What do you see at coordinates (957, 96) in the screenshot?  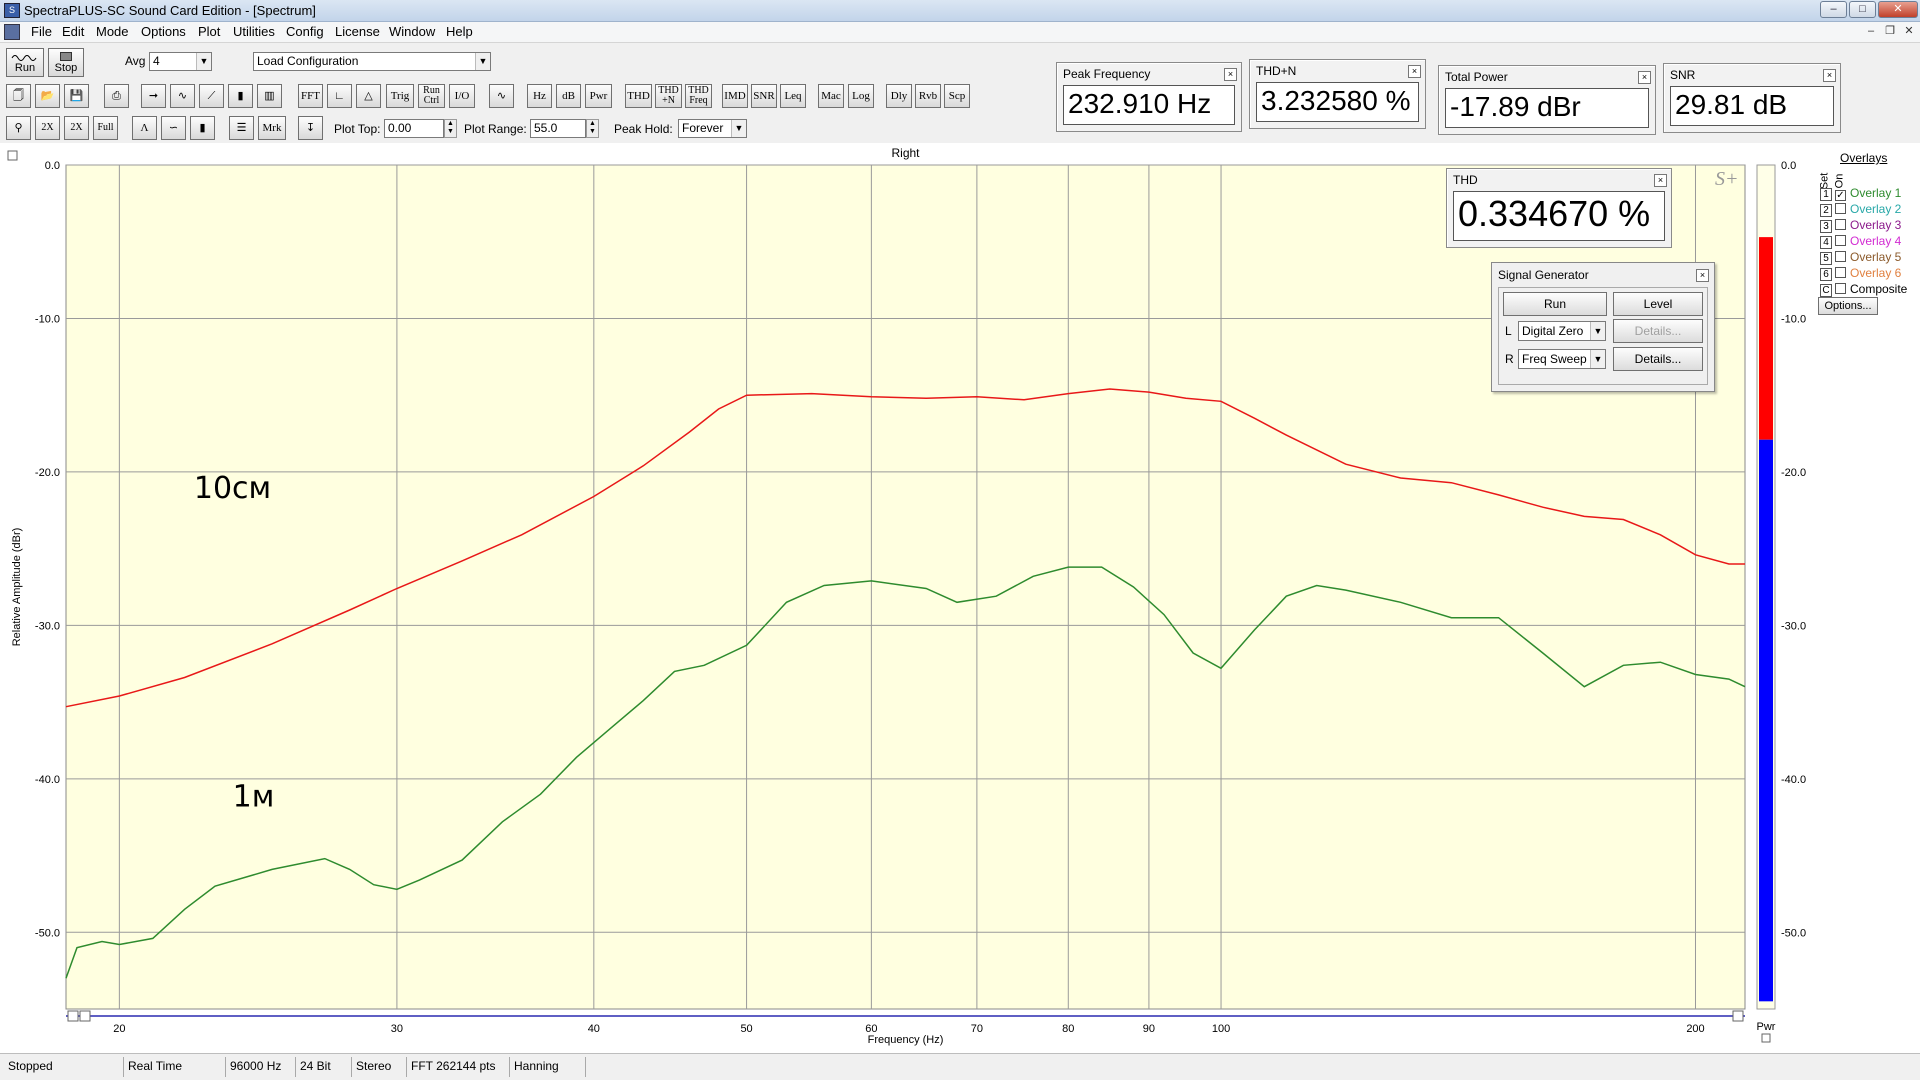 I see `scp-button: Scp` at bounding box center [957, 96].